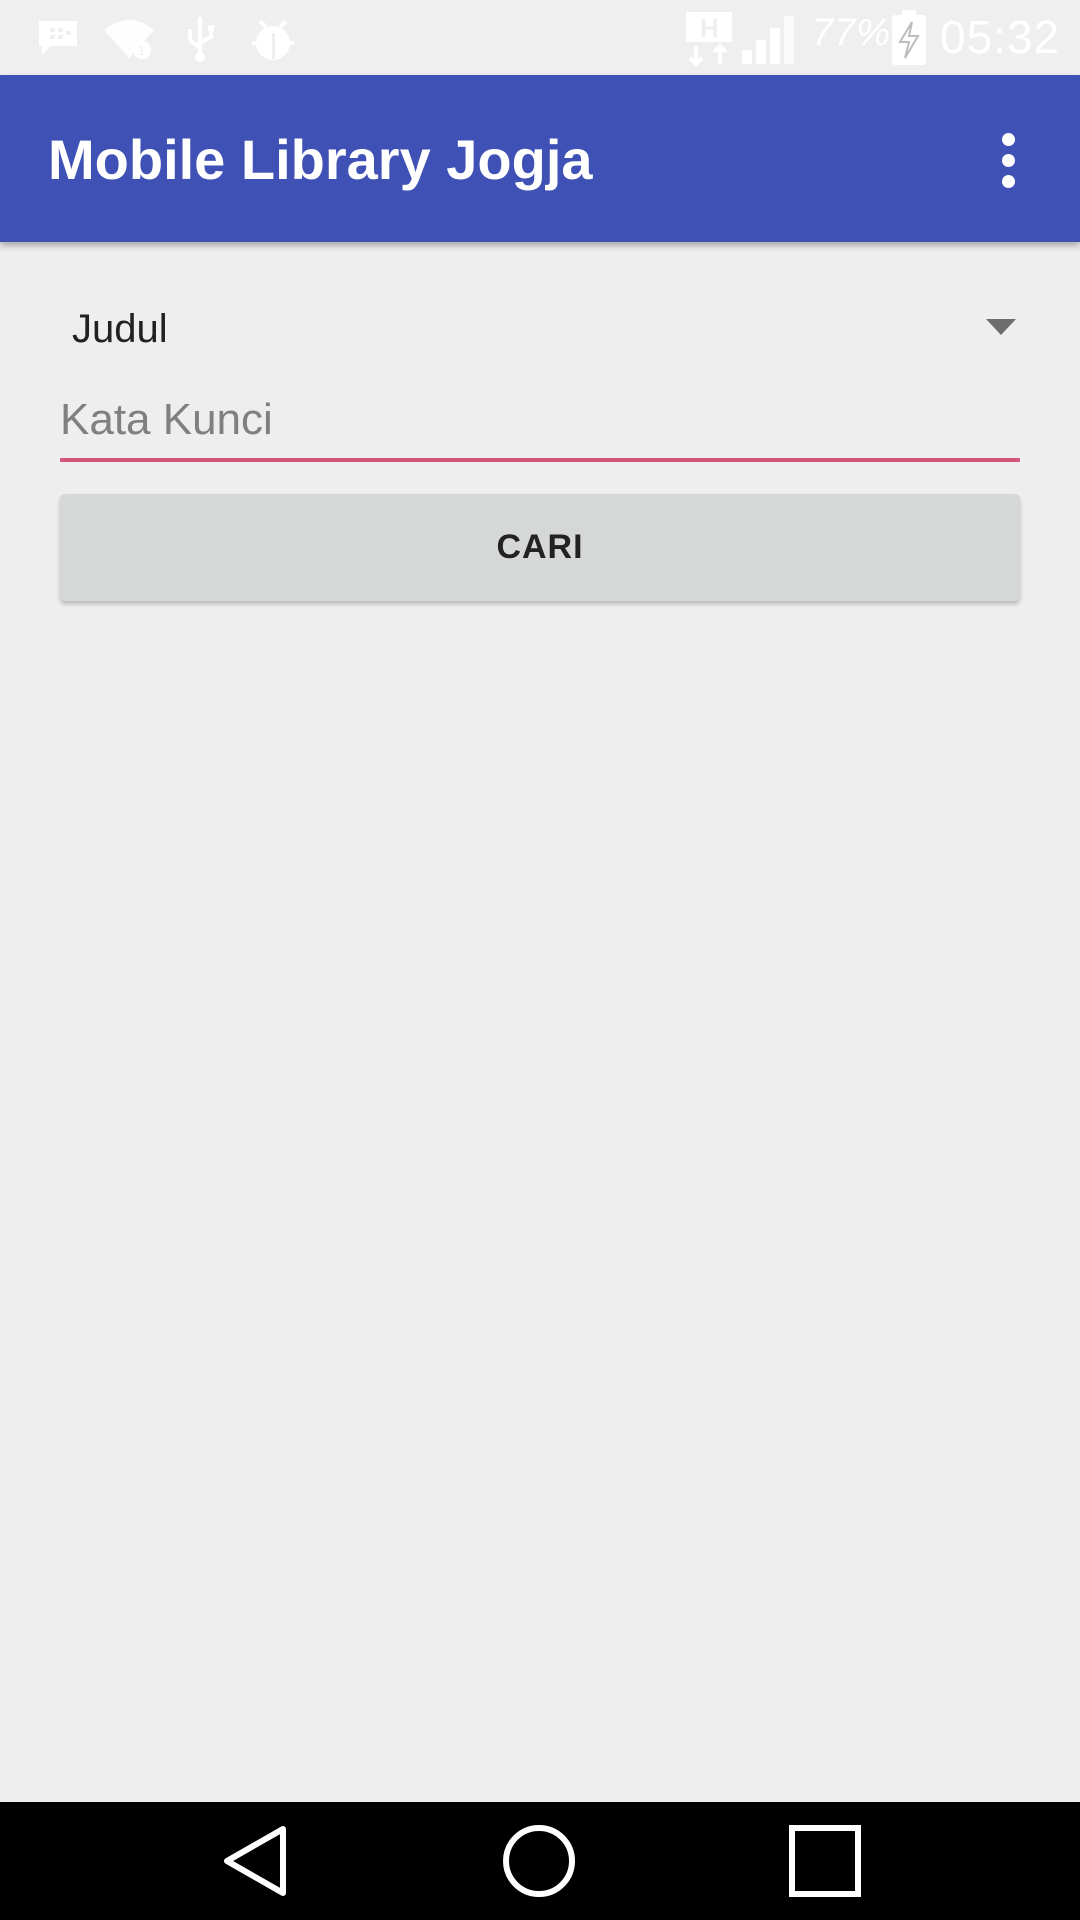 Image resolution: width=1080 pixels, height=1920 pixels. What do you see at coordinates (909, 37) in the screenshot?
I see `battery-charging-icon` at bounding box center [909, 37].